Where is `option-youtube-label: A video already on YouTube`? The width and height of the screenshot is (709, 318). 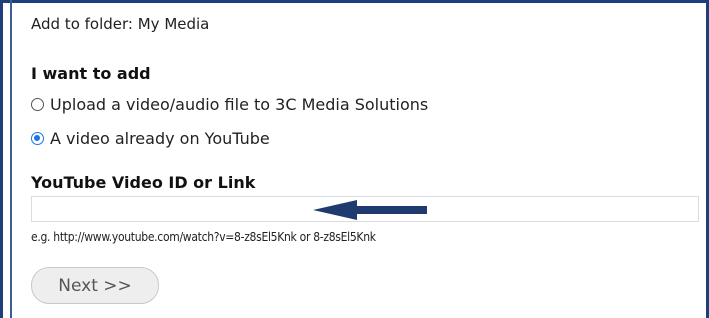 option-youtube-label: A video already on YouTube is located at coordinates (160, 138).